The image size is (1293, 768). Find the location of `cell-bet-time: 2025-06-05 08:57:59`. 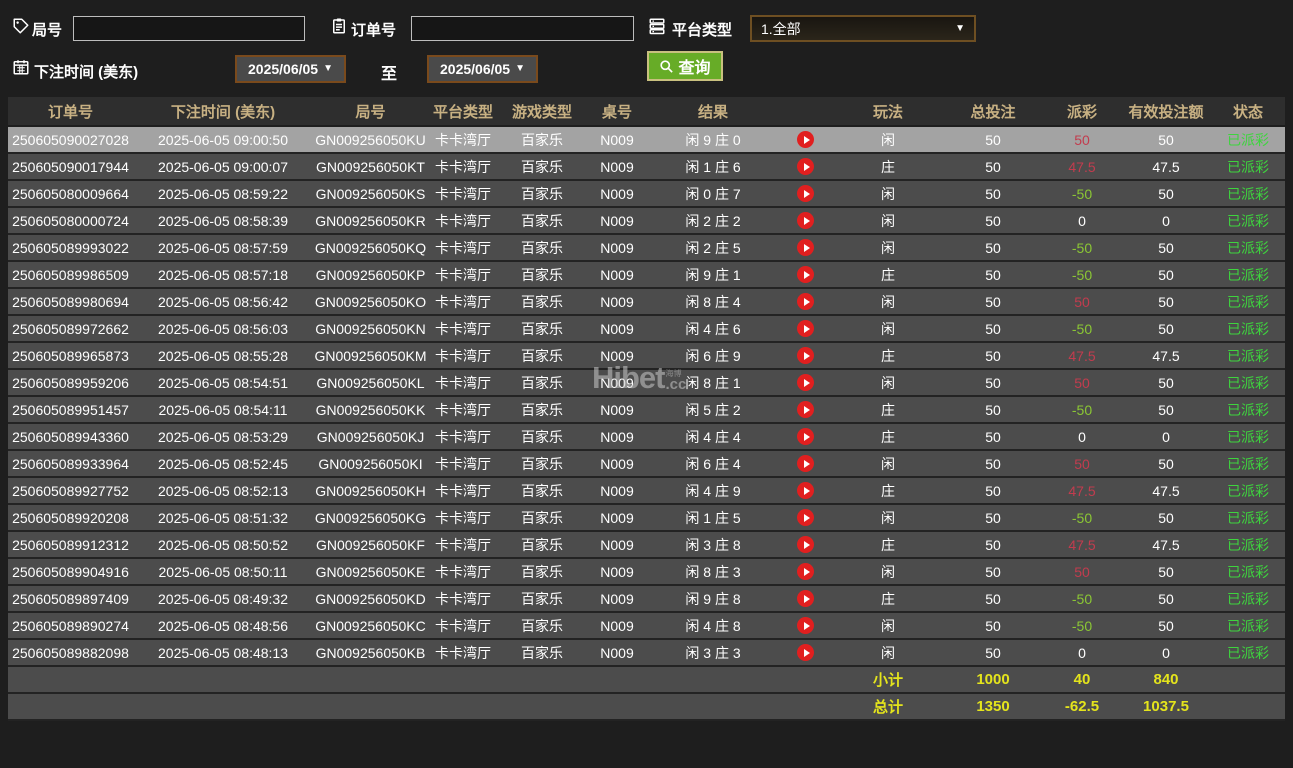

cell-bet-time: 2025-06-05 08:57:59 is located at coordinates (223, 248).